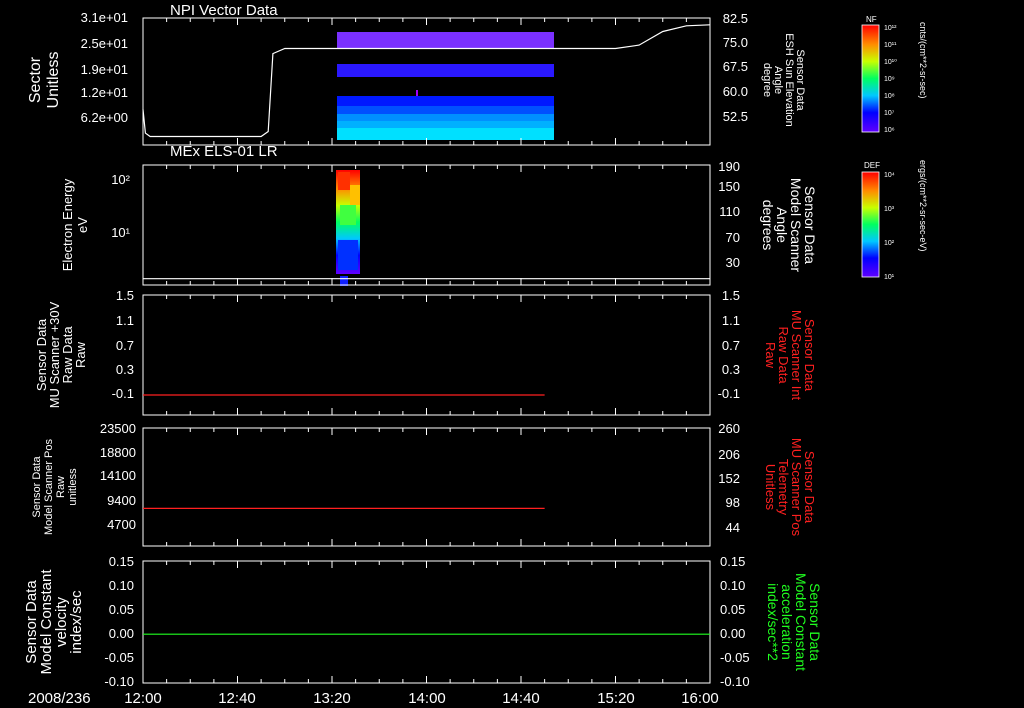 The width and height of the screenshot is (1024, 708). Describe the element at coordinates (37, 487) in the screenshot. I see `axis-title-line: Sensor Data` at that location.